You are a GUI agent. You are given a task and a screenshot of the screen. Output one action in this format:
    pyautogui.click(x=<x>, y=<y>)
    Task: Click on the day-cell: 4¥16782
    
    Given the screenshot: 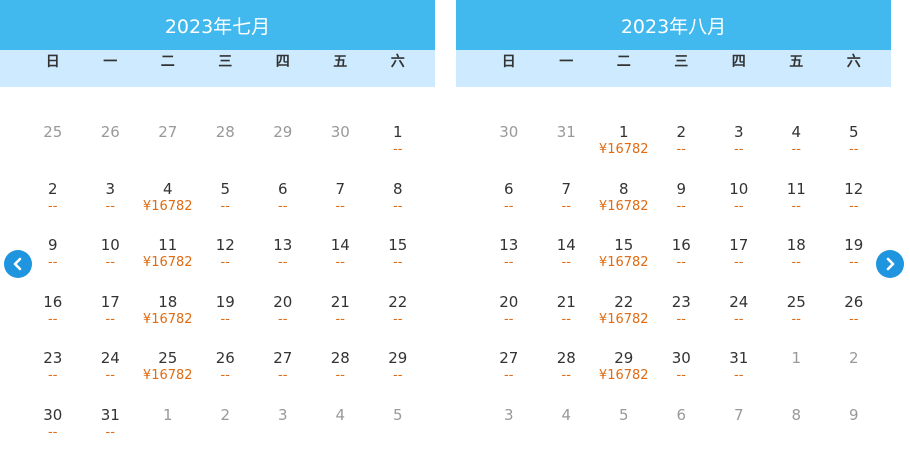 What is the action you would take?
    pyautogui.click(x=168, y=207)
    